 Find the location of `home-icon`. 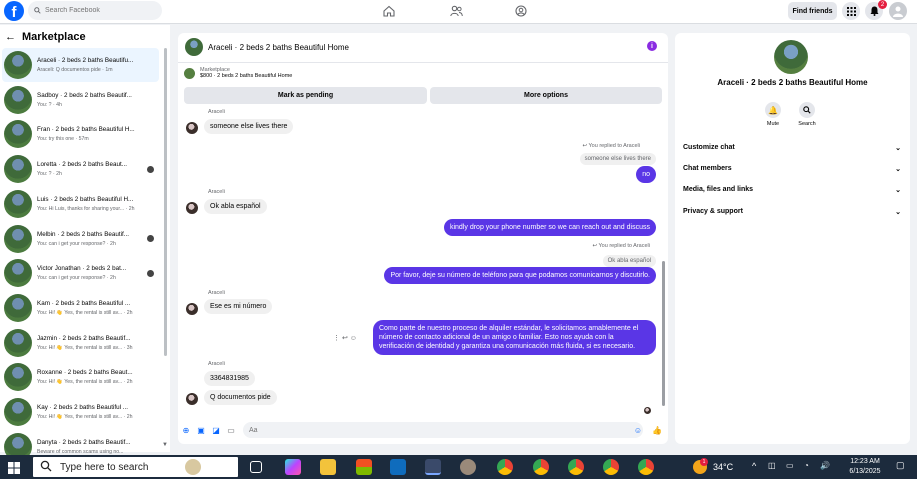

home-icon is located at coordinates (389, 11).